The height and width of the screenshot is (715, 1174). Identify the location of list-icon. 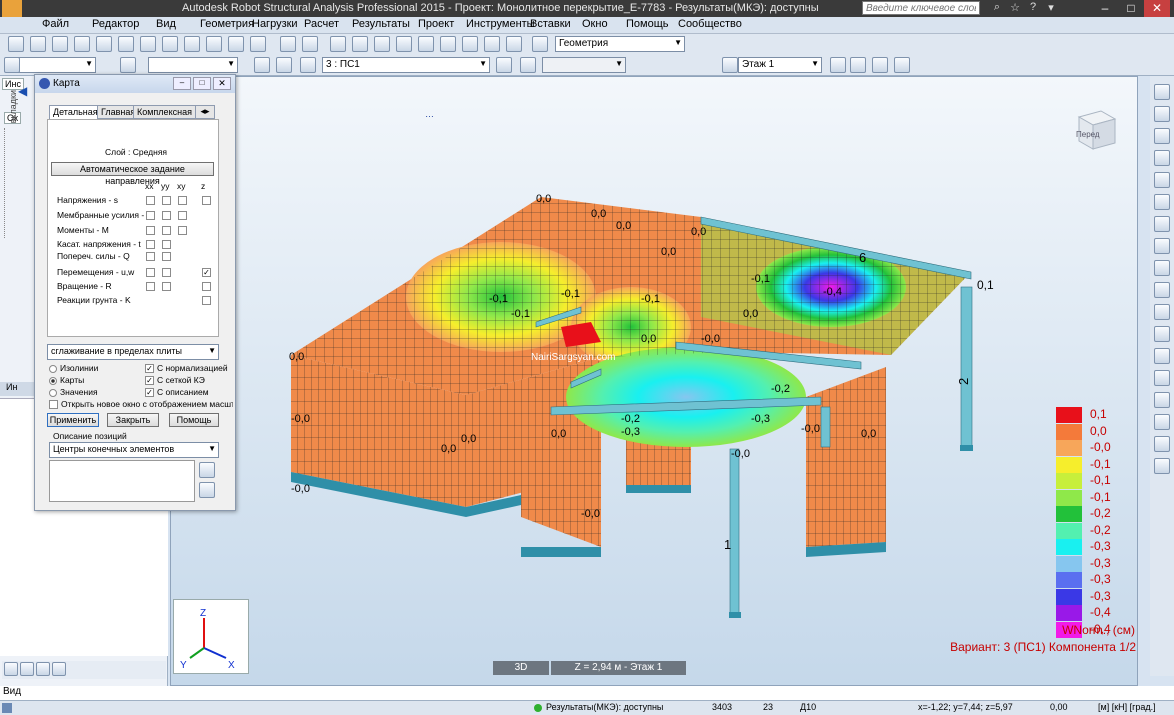
(528, 65).